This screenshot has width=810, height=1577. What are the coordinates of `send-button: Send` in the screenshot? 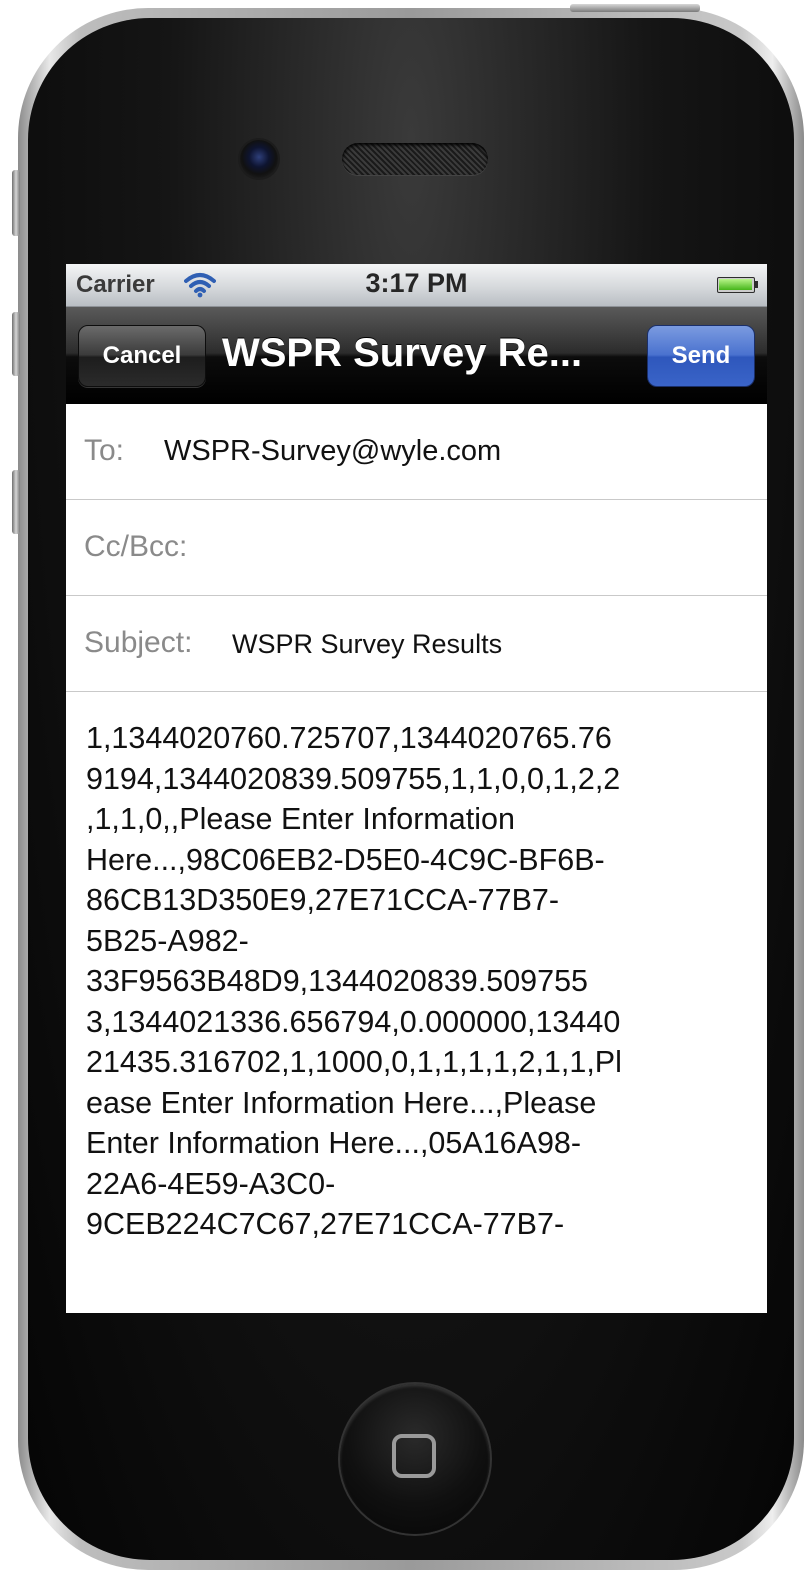 It's located at (701, 356).